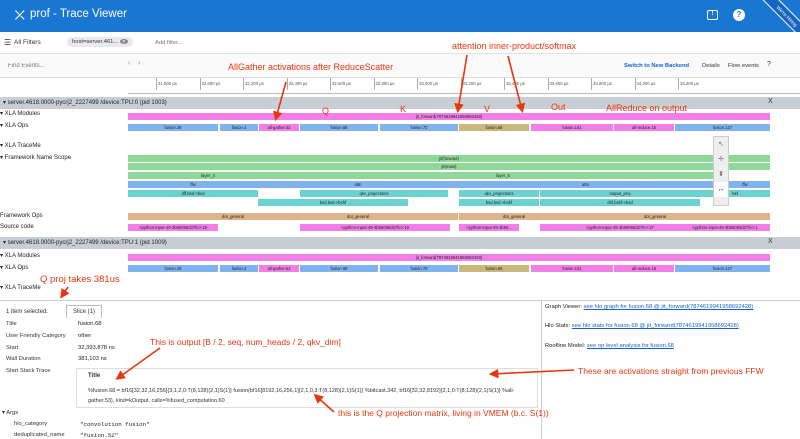 This screenshot has width=800, height=439. Describe the element at coordinates (280, 101) in the screenshot. I see `arrow-allgather` at that location.